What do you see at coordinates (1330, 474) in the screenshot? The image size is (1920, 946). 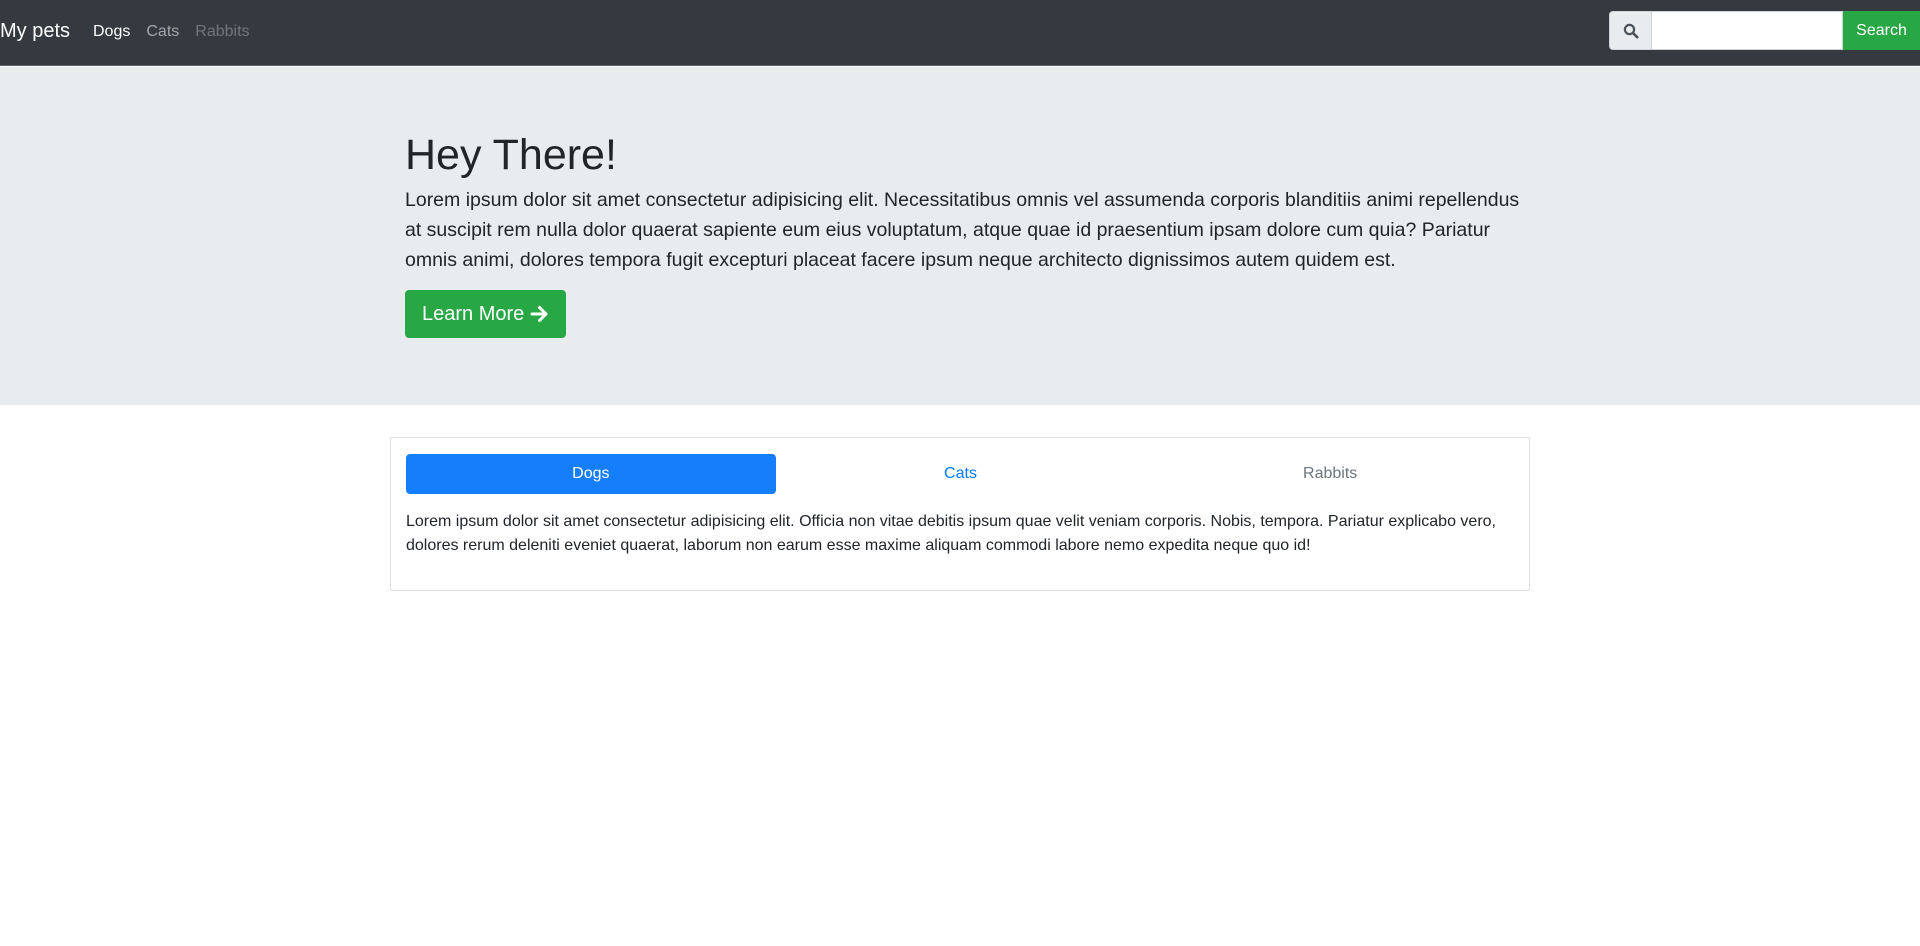 I see `tab-rabbits: Rabbits` at bounding box center [1330, 474].